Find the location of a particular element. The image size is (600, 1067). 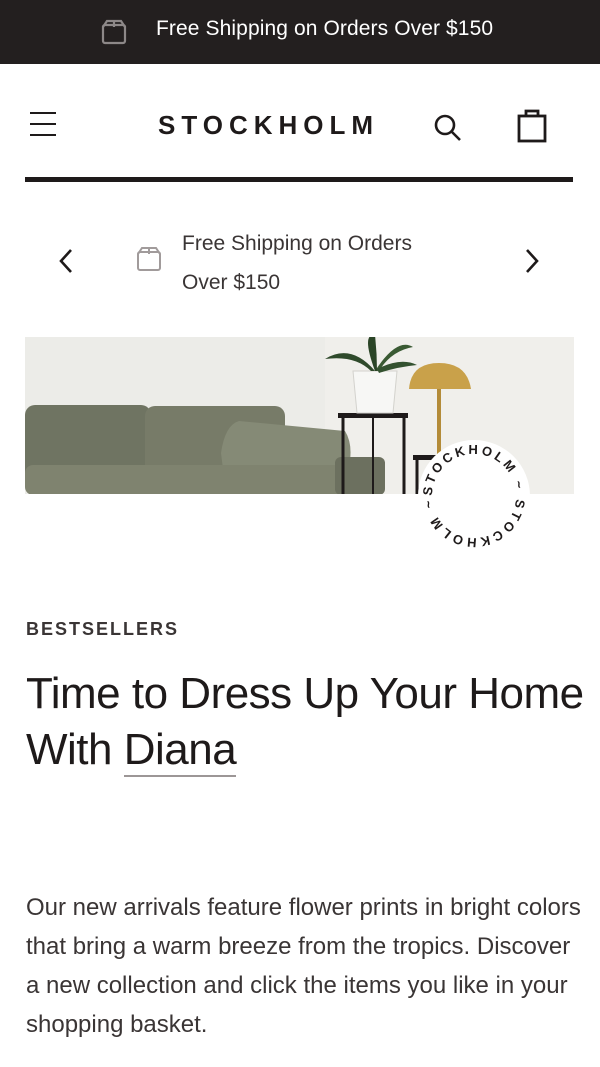

section-eyebrow: BESTSELLERS is located at coordinates (103, 629).